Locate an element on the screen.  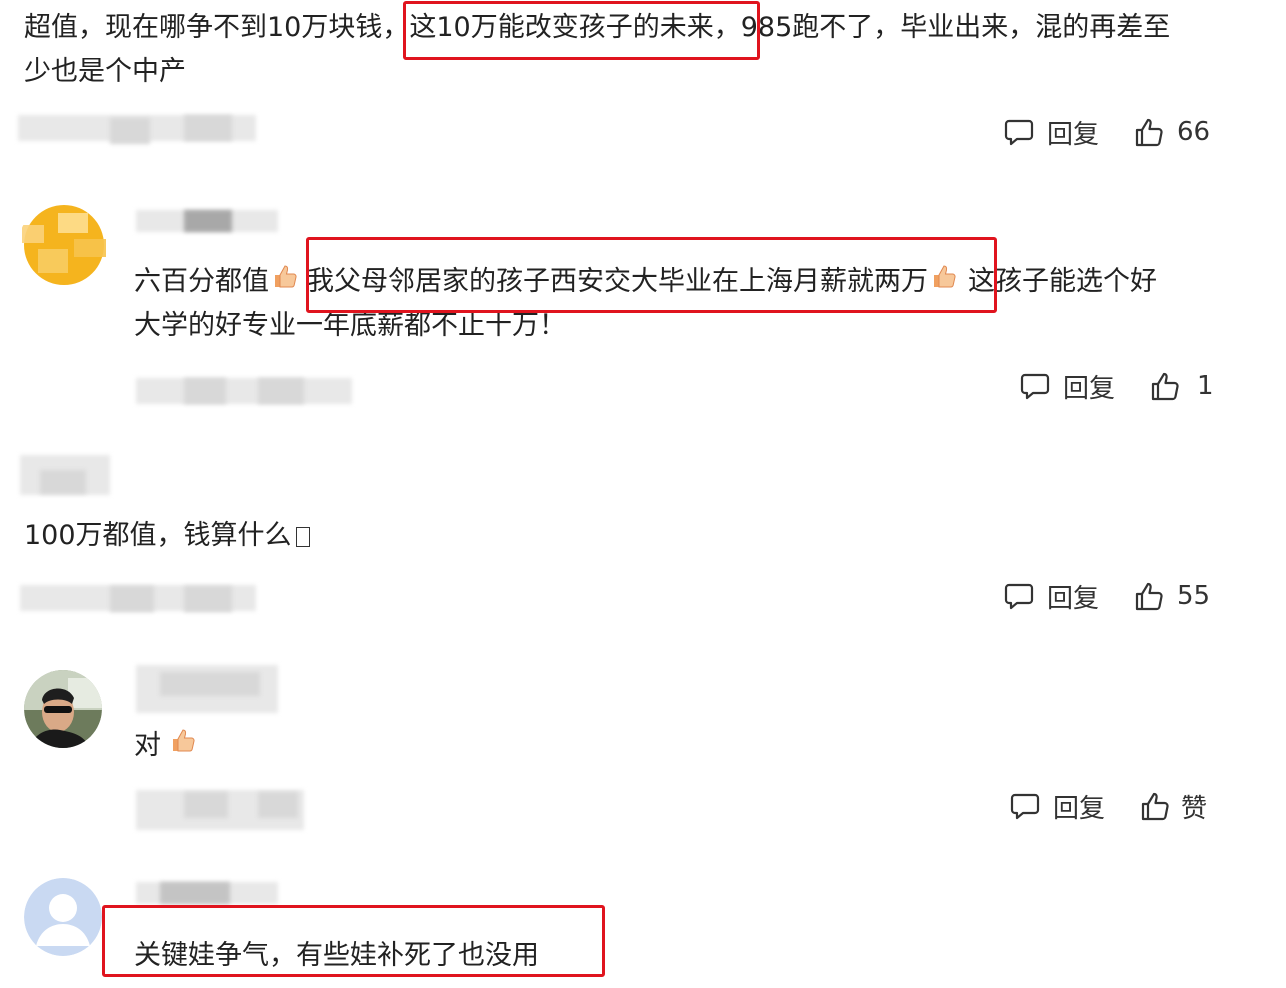
comment-text: 对 is located at coordinates (165, 746).